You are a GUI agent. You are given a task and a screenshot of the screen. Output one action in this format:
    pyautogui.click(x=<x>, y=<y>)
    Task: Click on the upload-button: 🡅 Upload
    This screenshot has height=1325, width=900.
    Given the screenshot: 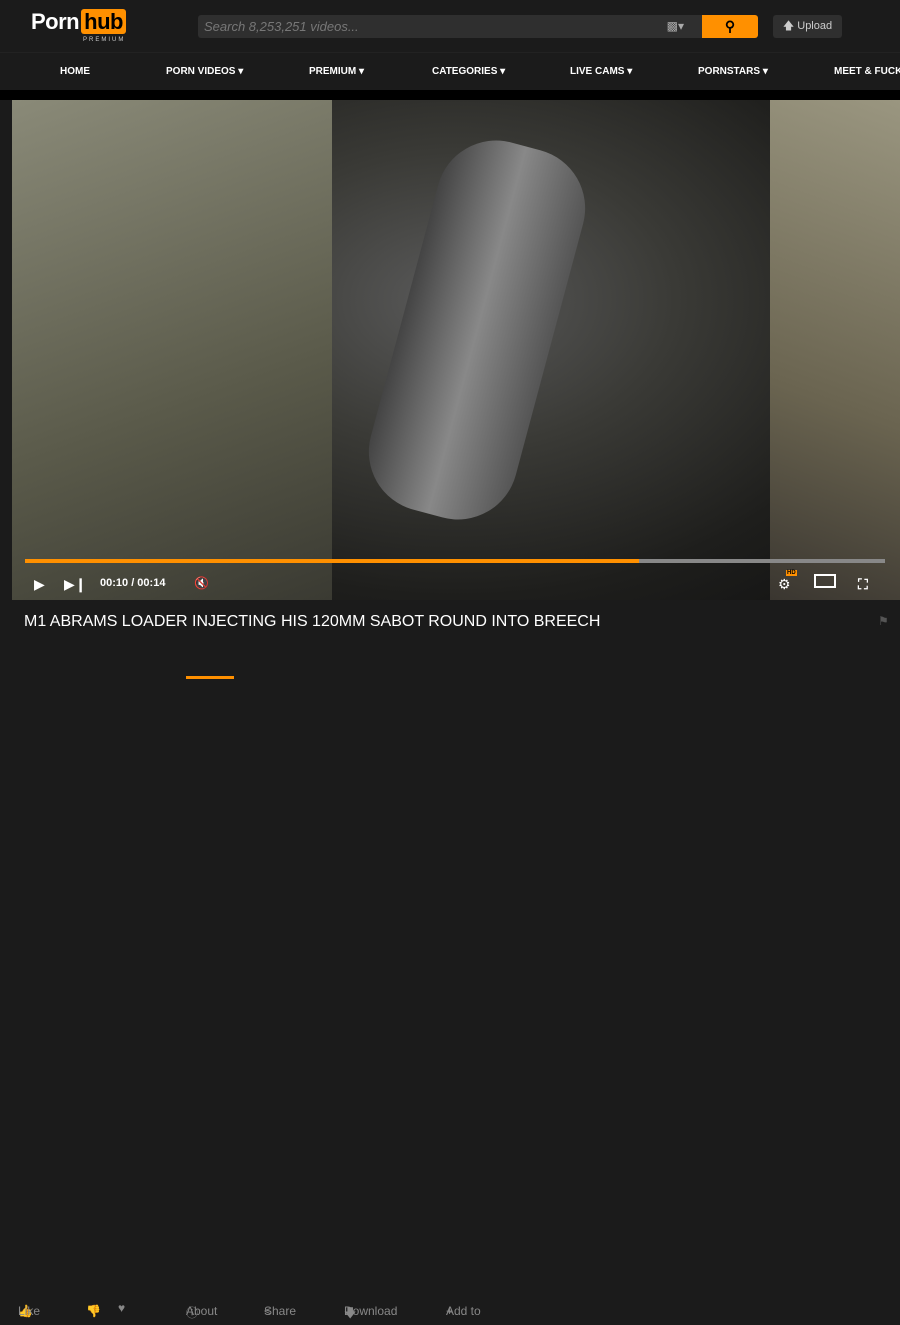 What is the action you would take?
    pyautogui.click(x=807, y=26)
    